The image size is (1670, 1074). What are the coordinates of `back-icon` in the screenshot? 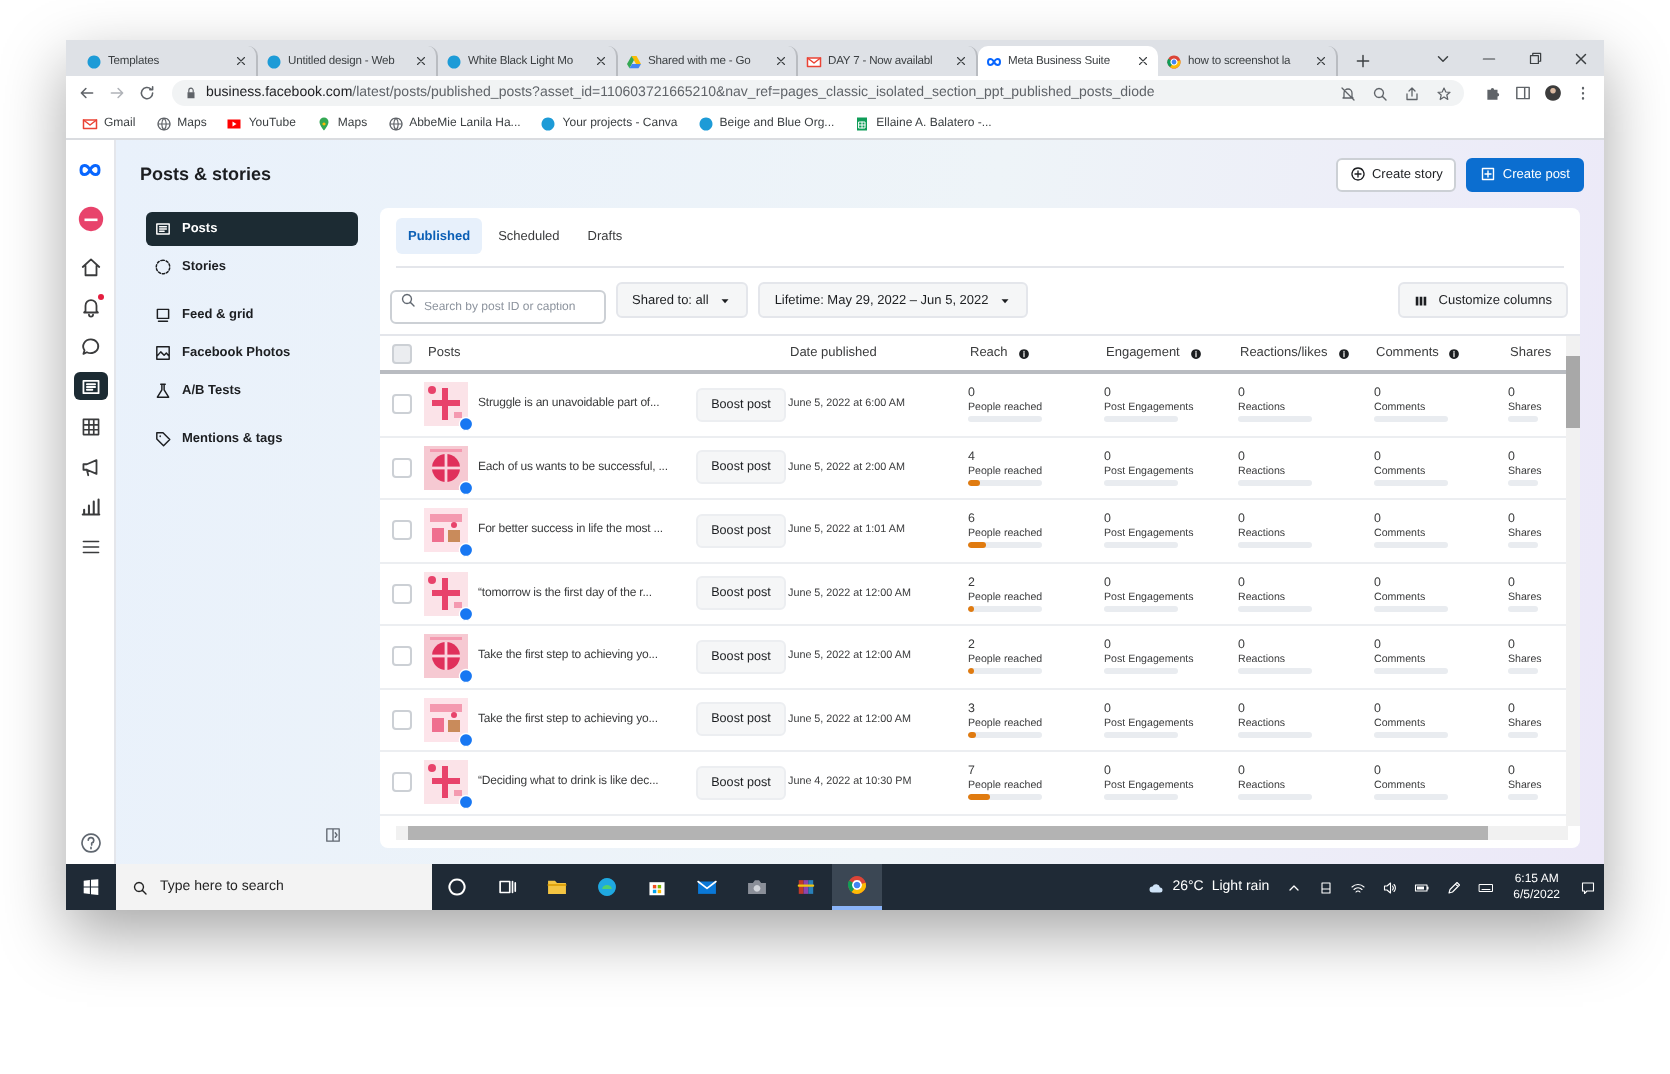 It's located at (87, 93).